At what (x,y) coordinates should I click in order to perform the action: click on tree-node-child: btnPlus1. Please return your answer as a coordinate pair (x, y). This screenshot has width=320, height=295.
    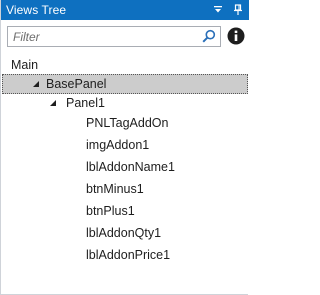
    Looking at the image, I should click on (125, 211).